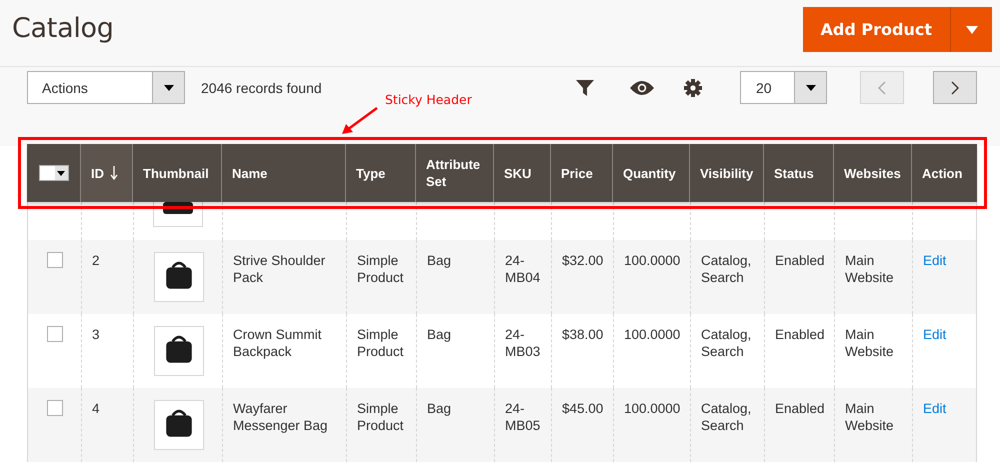  Describe the element at coordinates (783, 87) in the screenshot. I see `per-page-dropdown: 20` at that location.